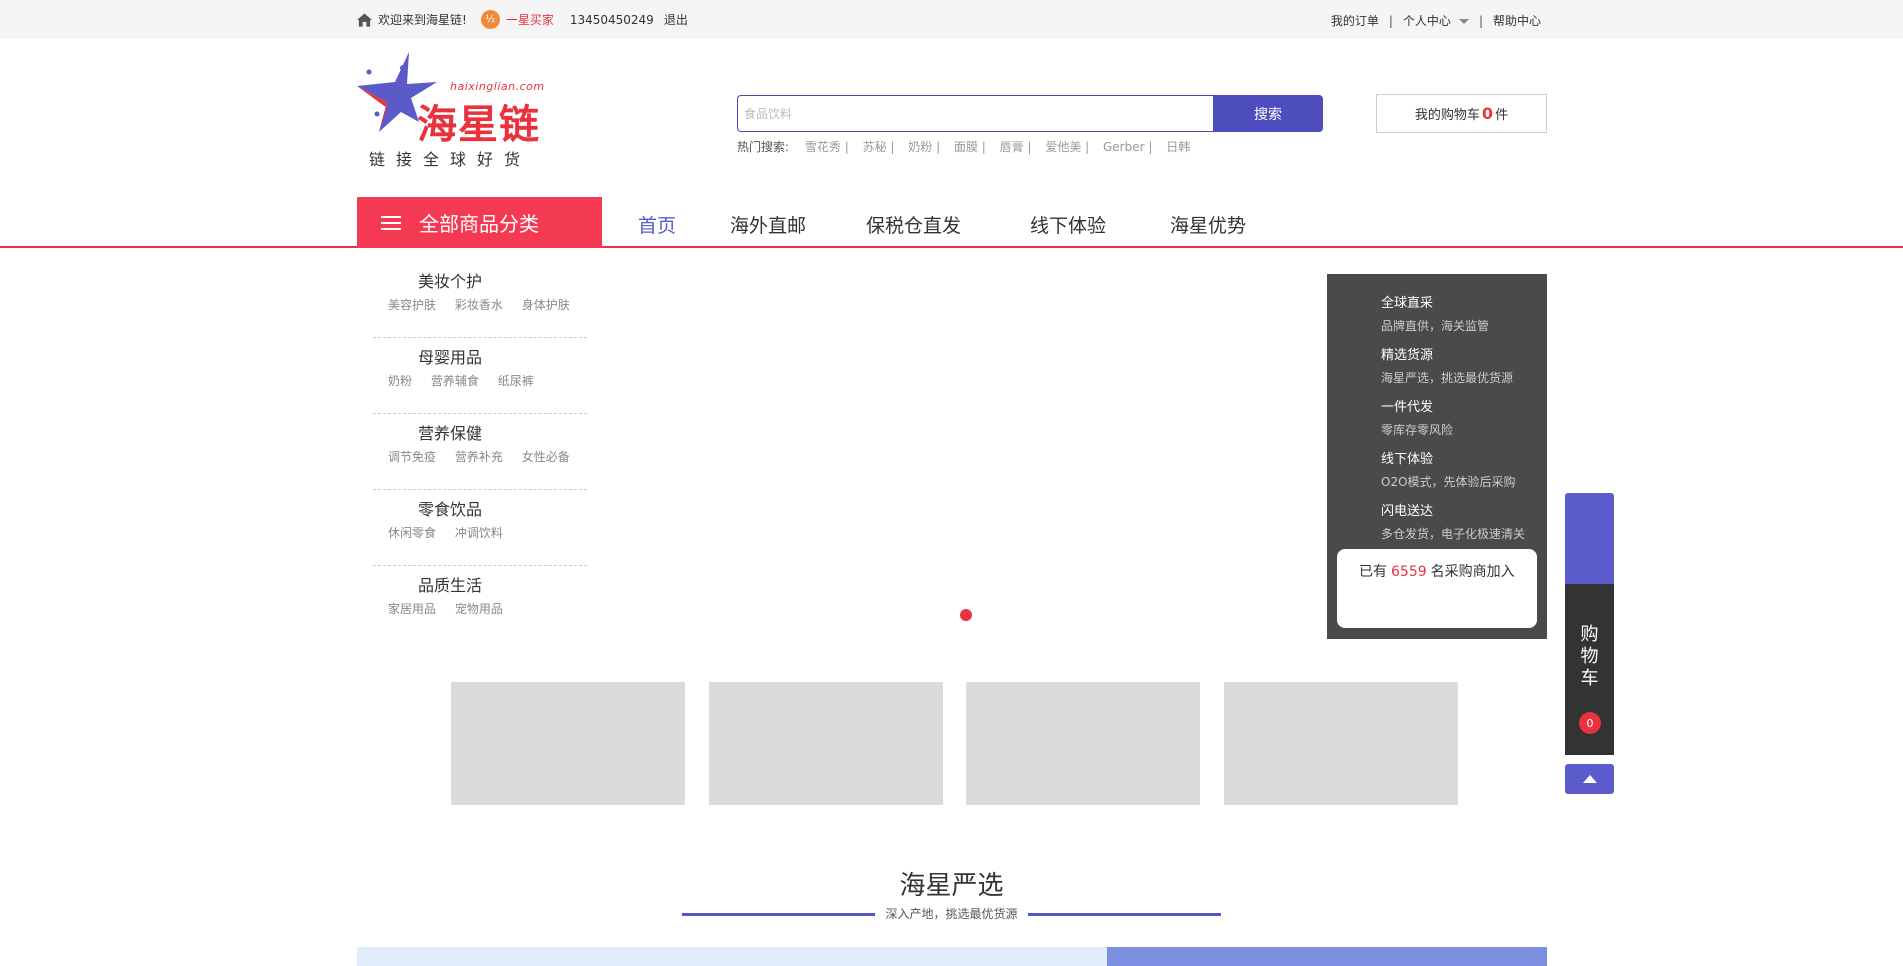 This screenshot has width=1903, height=966. What do you see at coordinates (975, 113) in the screenshot?
I see `search-input` at bounding box center [975, 113].